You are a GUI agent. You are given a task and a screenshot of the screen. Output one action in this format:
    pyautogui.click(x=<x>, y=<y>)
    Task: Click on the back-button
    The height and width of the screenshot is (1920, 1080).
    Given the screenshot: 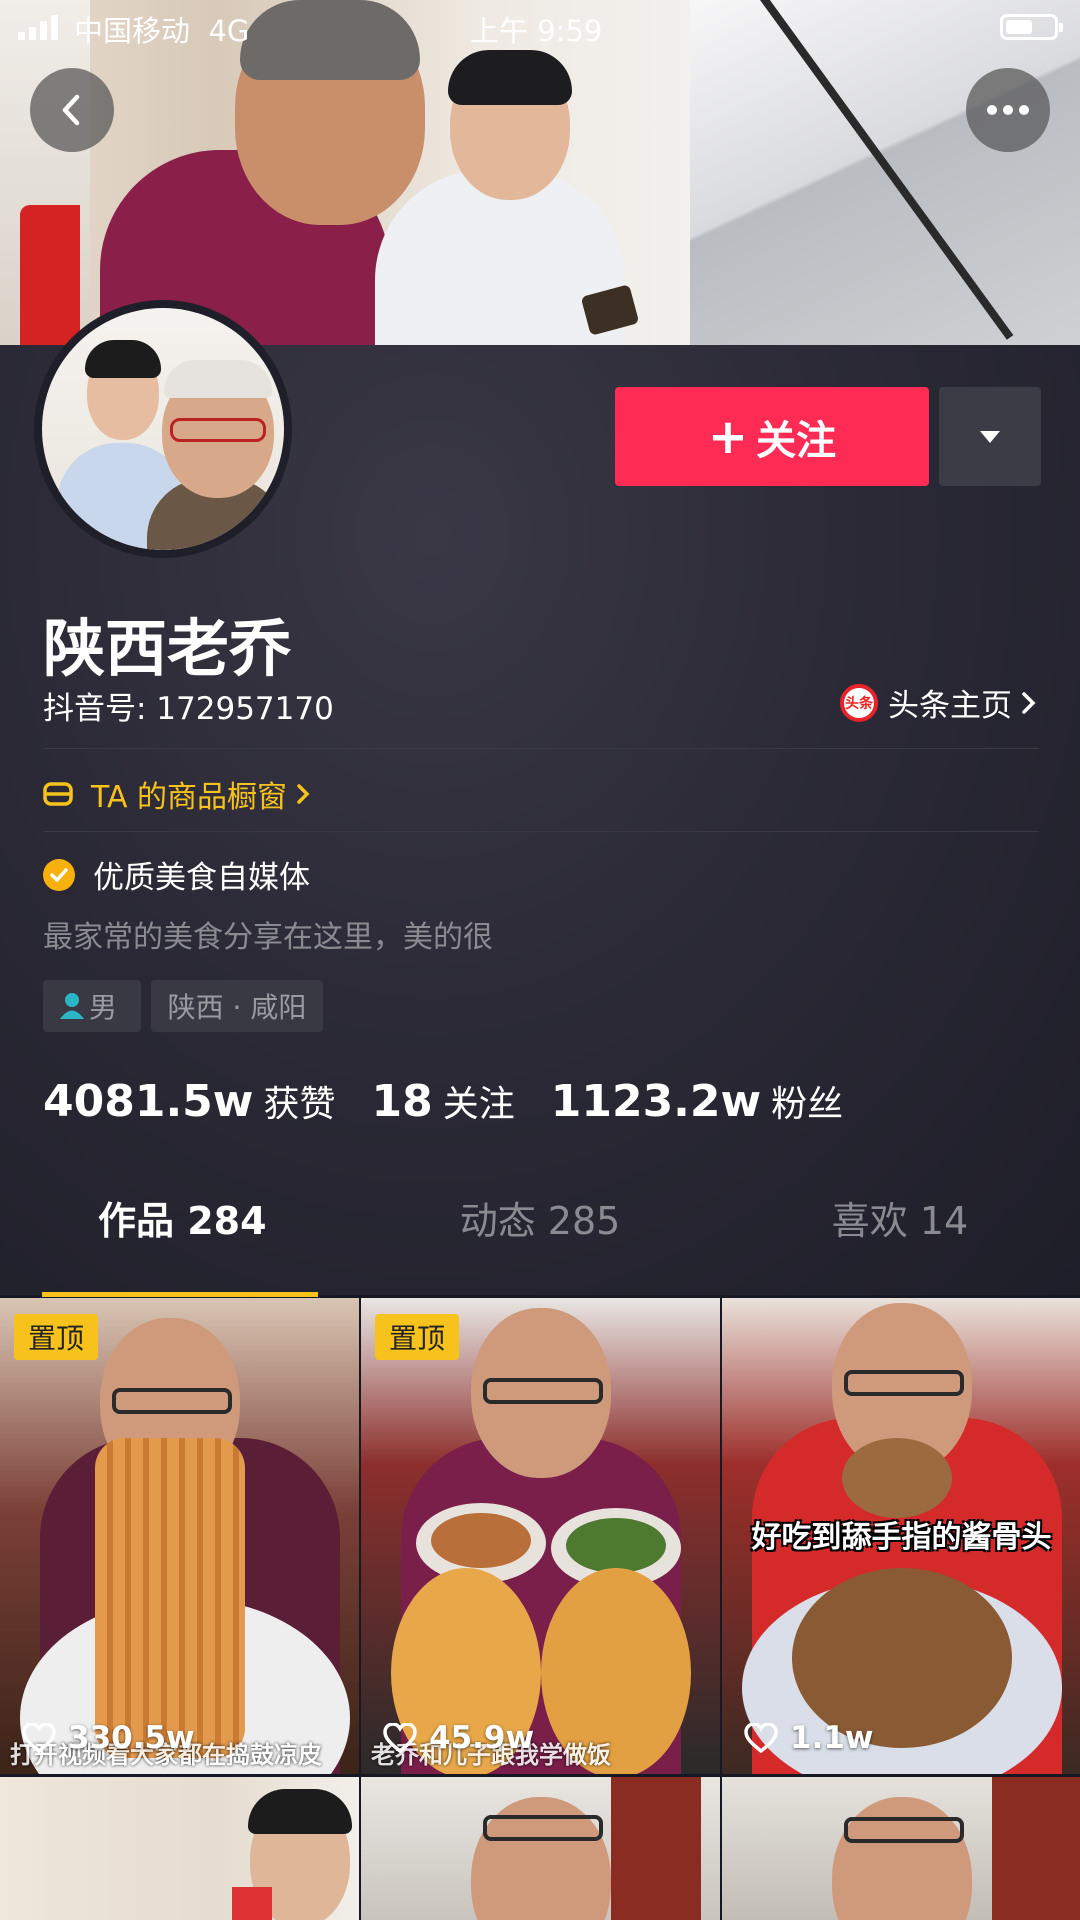 What is the action you would take?
    pyautogui.click(x=72, y=110)
    